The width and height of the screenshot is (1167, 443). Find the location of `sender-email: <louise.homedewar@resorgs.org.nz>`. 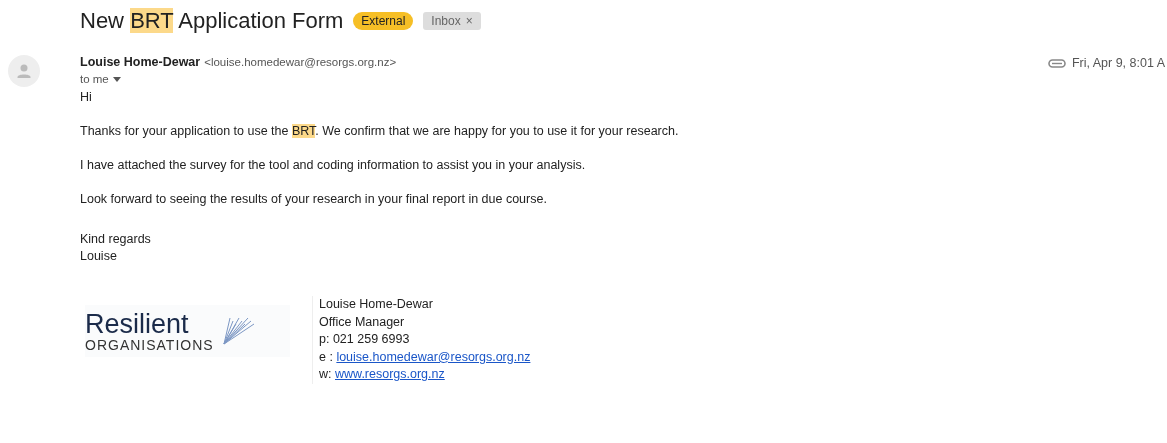

sender-email: <louise.homedewar@resorgs.org.nz> is located at coordinates (300, 62).